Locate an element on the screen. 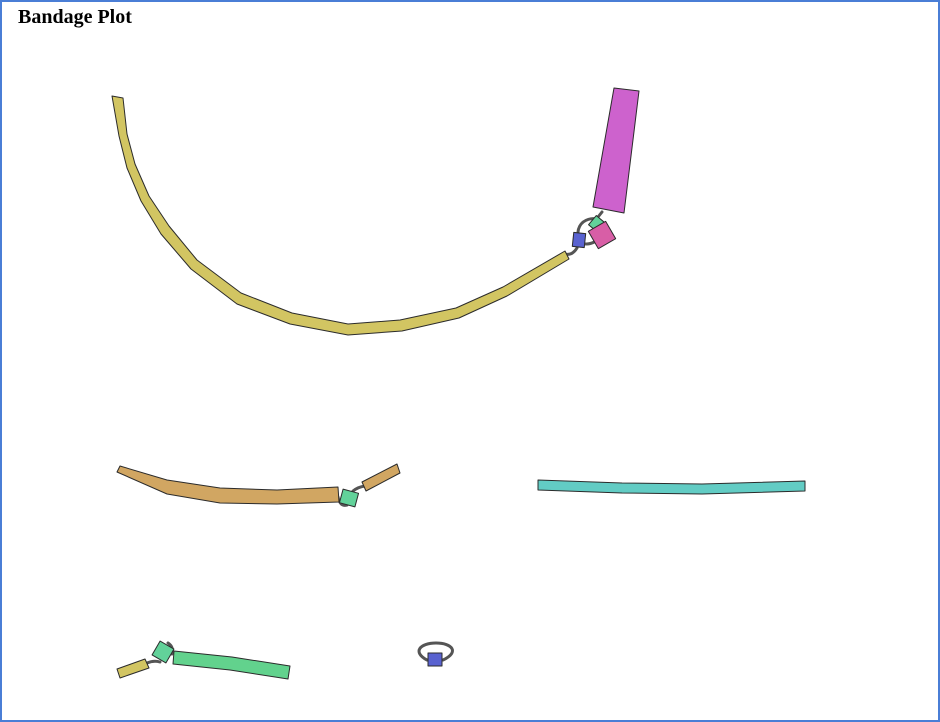  edge-c1-a is located at coordinates (571, 251).